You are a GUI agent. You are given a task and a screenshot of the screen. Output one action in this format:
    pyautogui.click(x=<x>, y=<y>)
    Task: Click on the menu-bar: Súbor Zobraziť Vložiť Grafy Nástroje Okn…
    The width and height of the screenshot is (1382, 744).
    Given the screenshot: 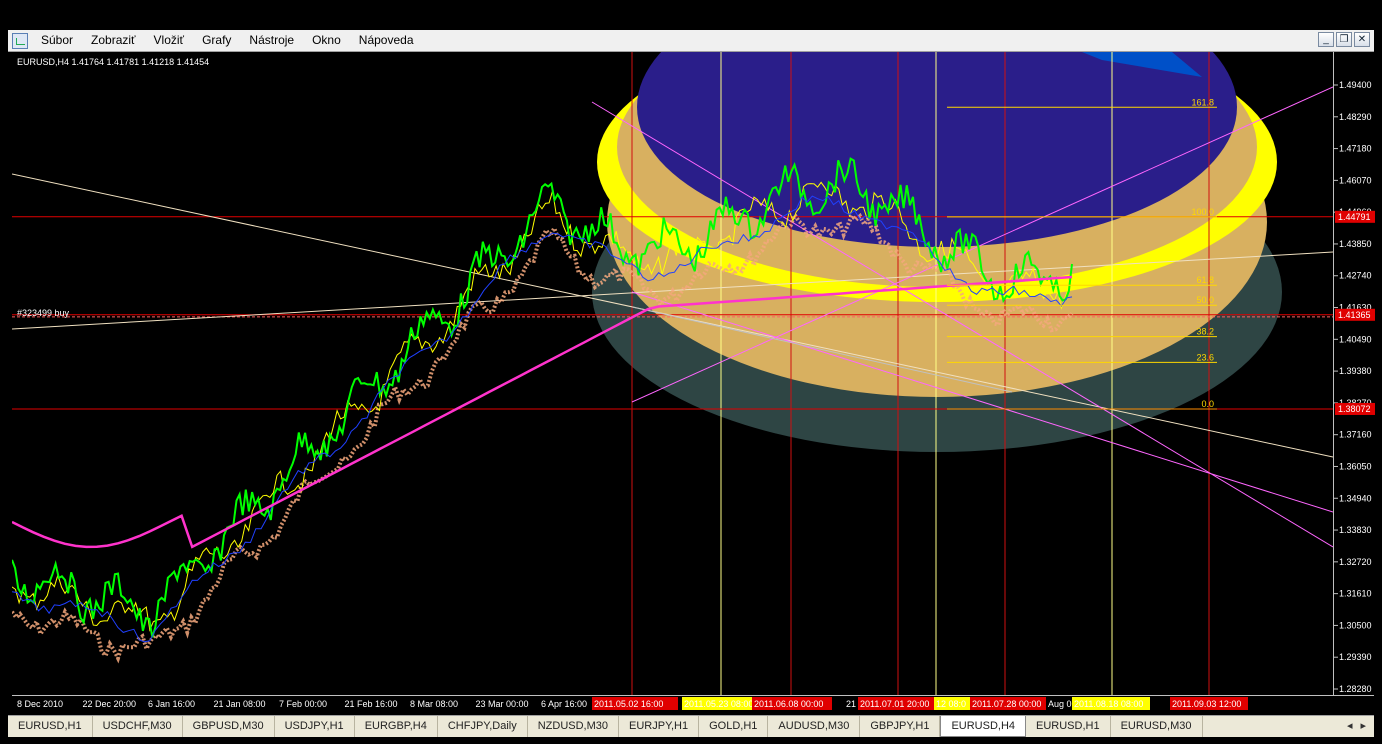 What is the action you would take?
    pyautogui.click(x=691, y=41)
    